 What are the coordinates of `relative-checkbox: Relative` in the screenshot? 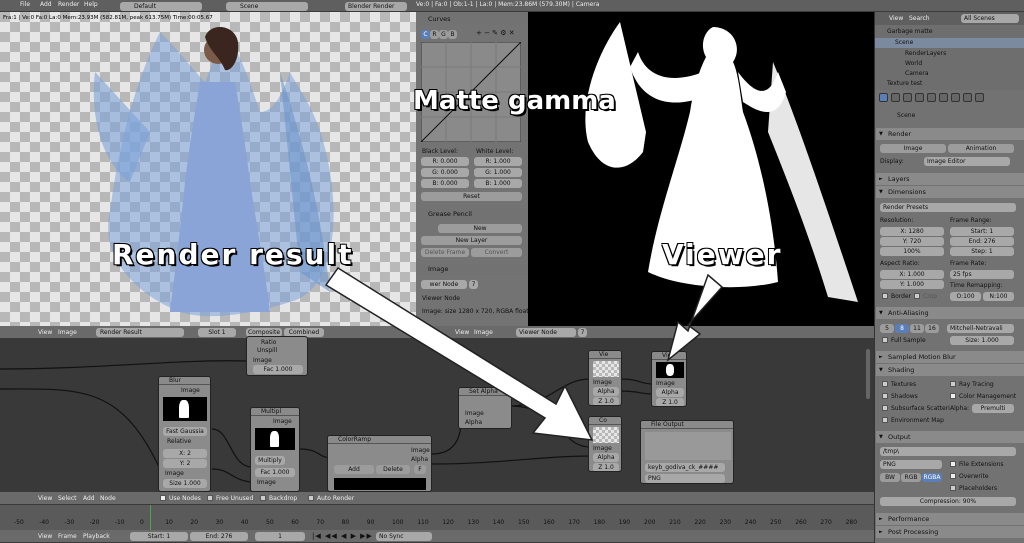 It's located at (179, 441).